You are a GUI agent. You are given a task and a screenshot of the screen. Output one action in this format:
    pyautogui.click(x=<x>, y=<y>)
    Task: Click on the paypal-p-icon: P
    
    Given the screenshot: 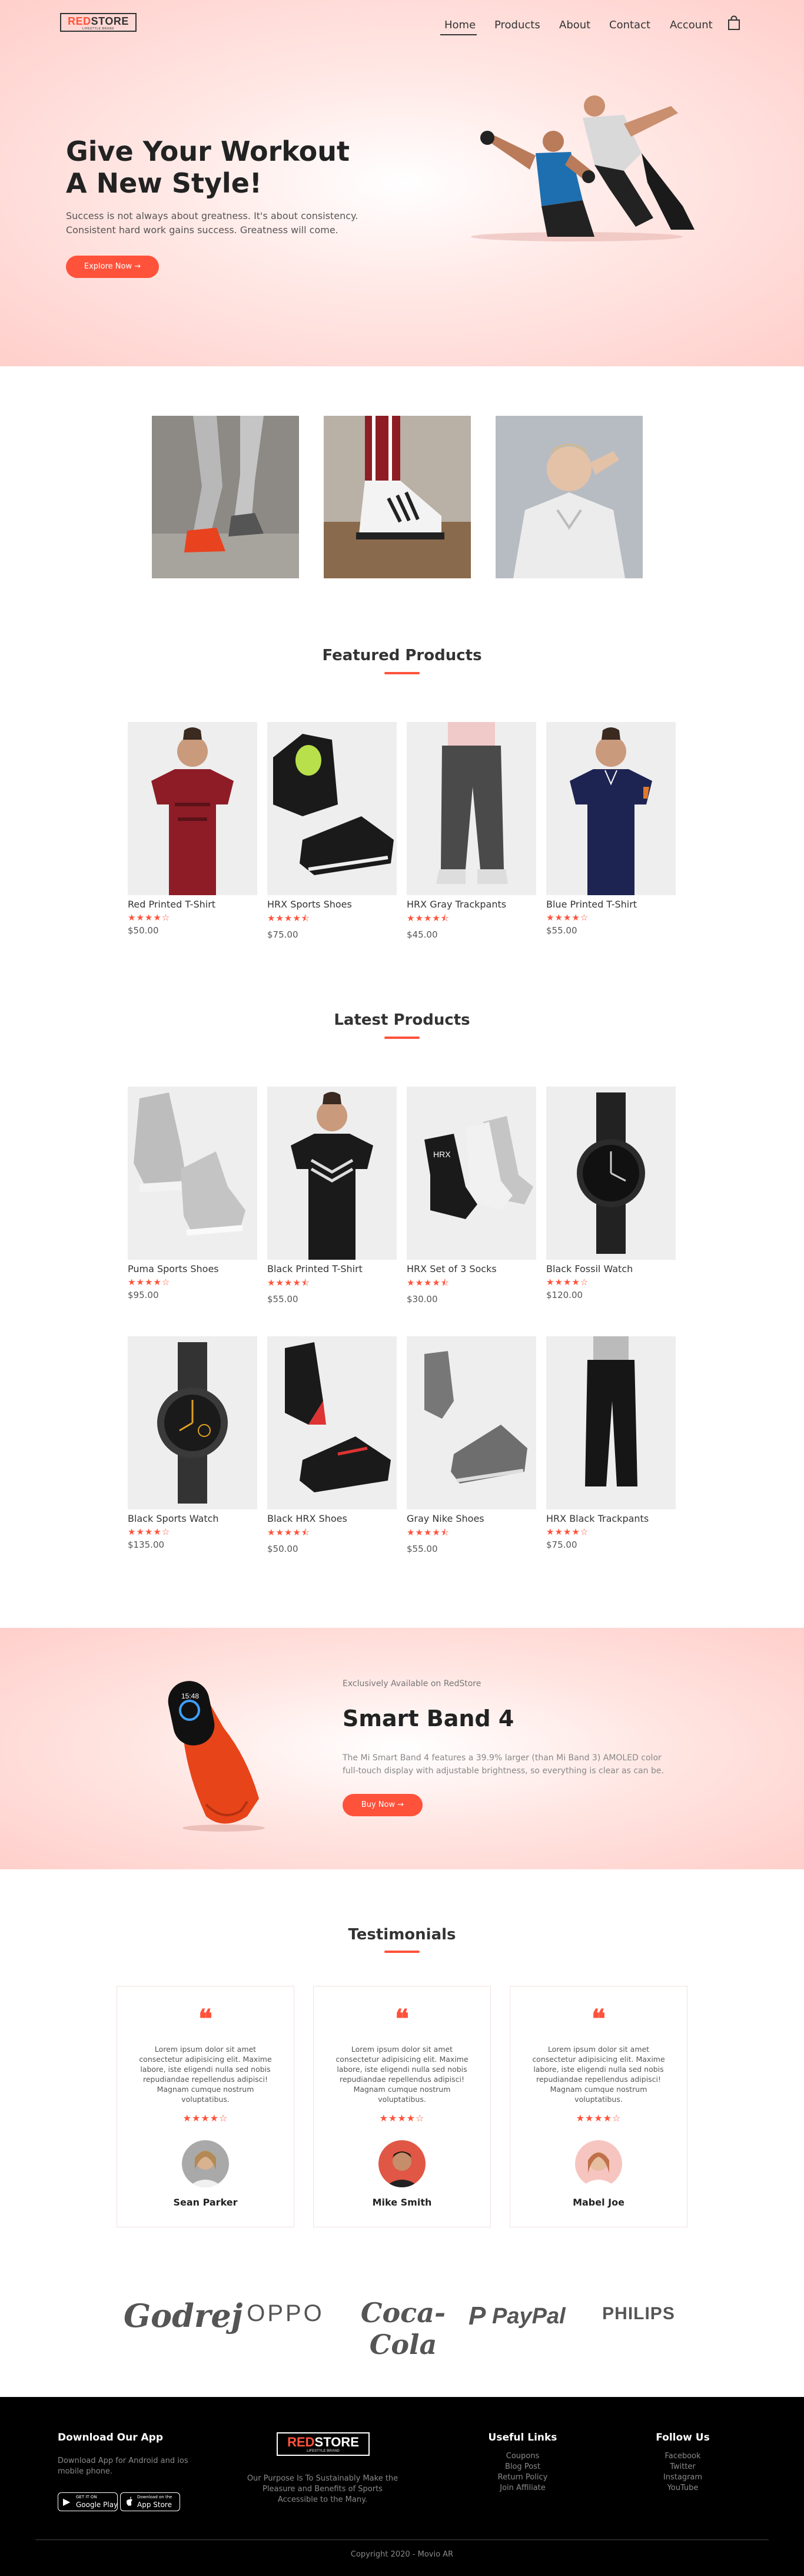 What is the action you would take?
    pyautogui.click(x=477, y=2316)
    